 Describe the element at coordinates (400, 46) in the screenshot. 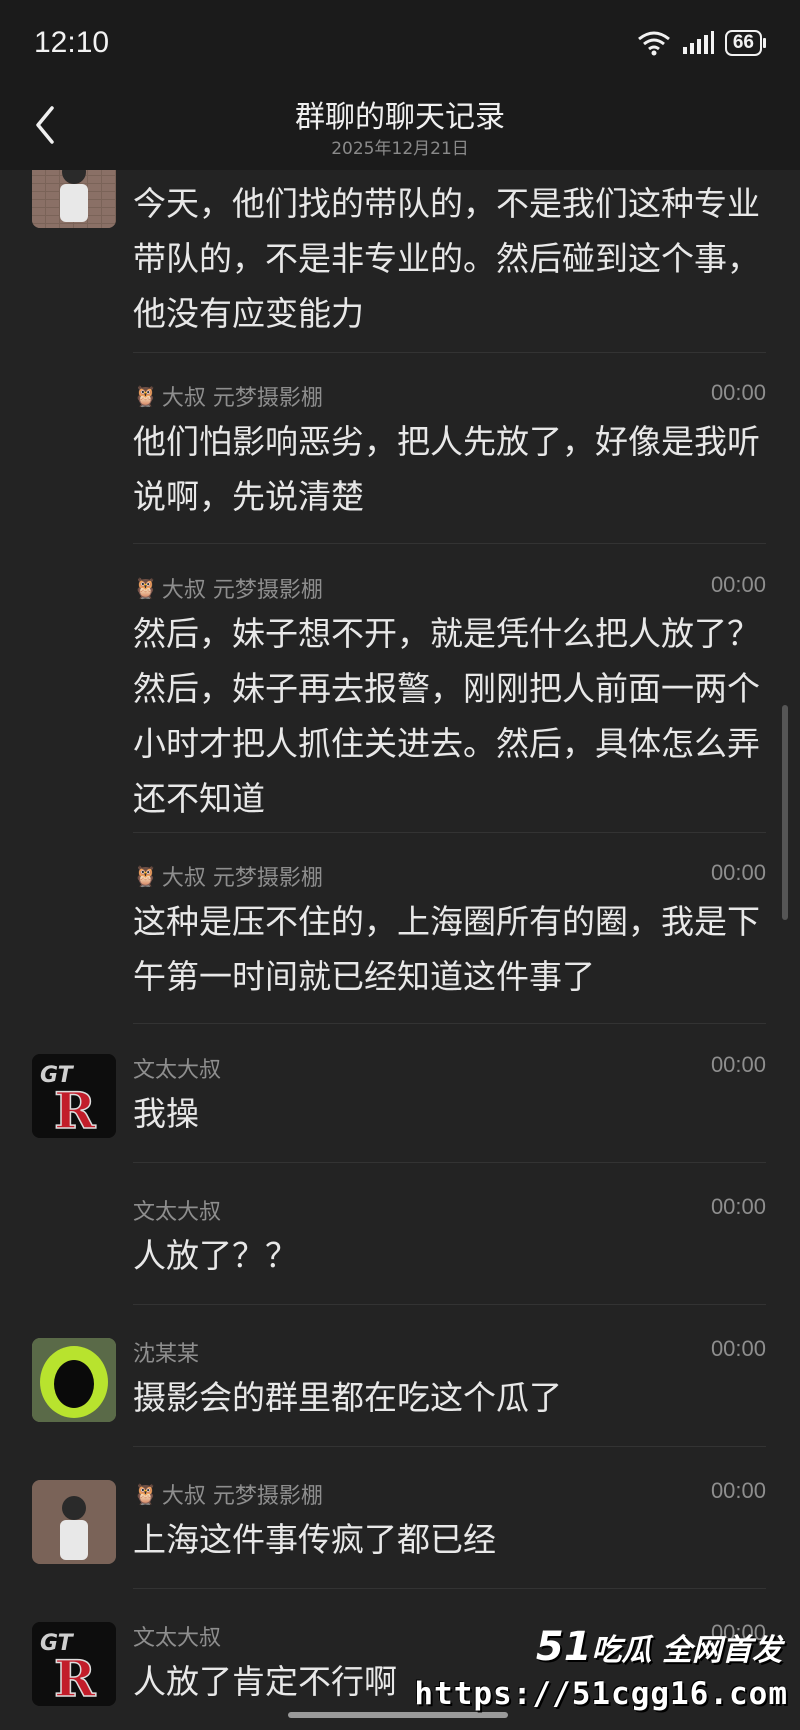

I see `status-bar: 12:10 66` at that location.